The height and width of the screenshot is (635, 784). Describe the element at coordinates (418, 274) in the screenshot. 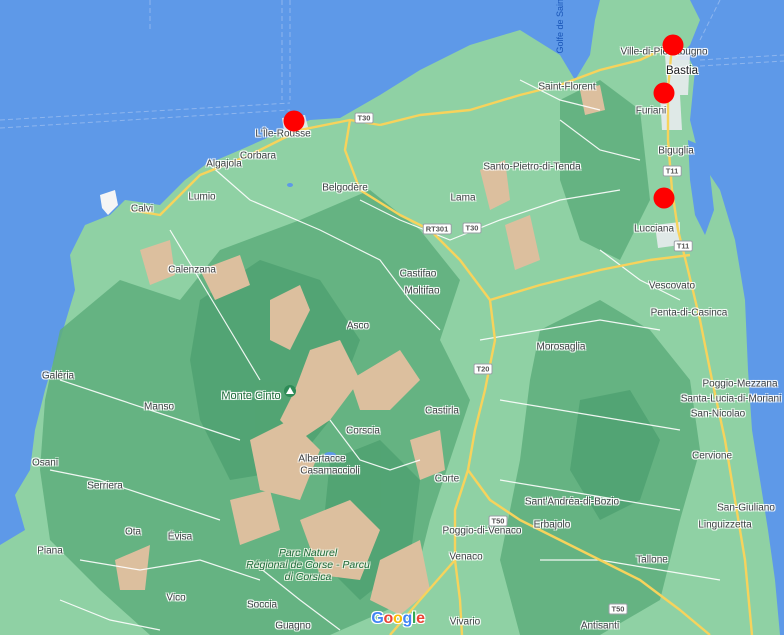

I see `place-label-castifao: Castifao` at that location.